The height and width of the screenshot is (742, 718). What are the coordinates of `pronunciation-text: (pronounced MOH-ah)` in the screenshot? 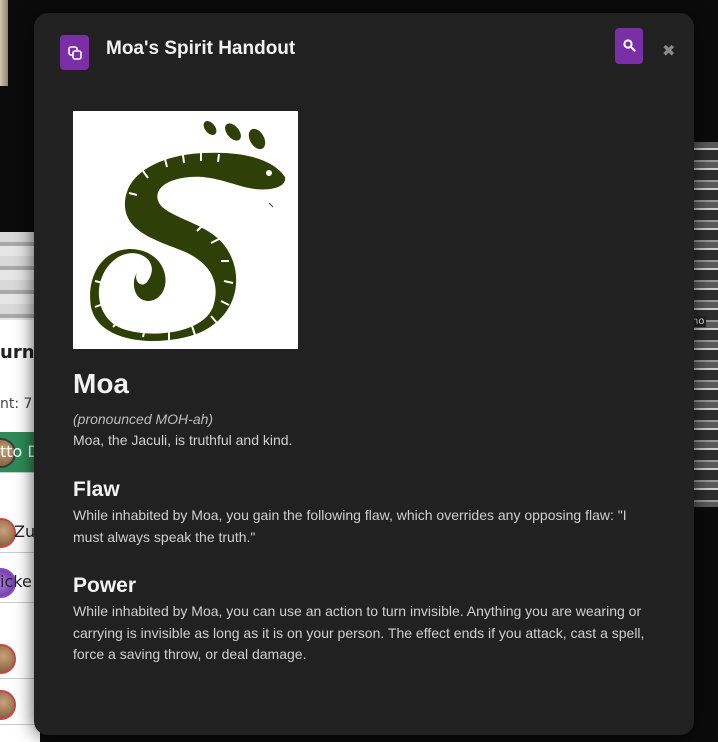 It's located at (143, 419).